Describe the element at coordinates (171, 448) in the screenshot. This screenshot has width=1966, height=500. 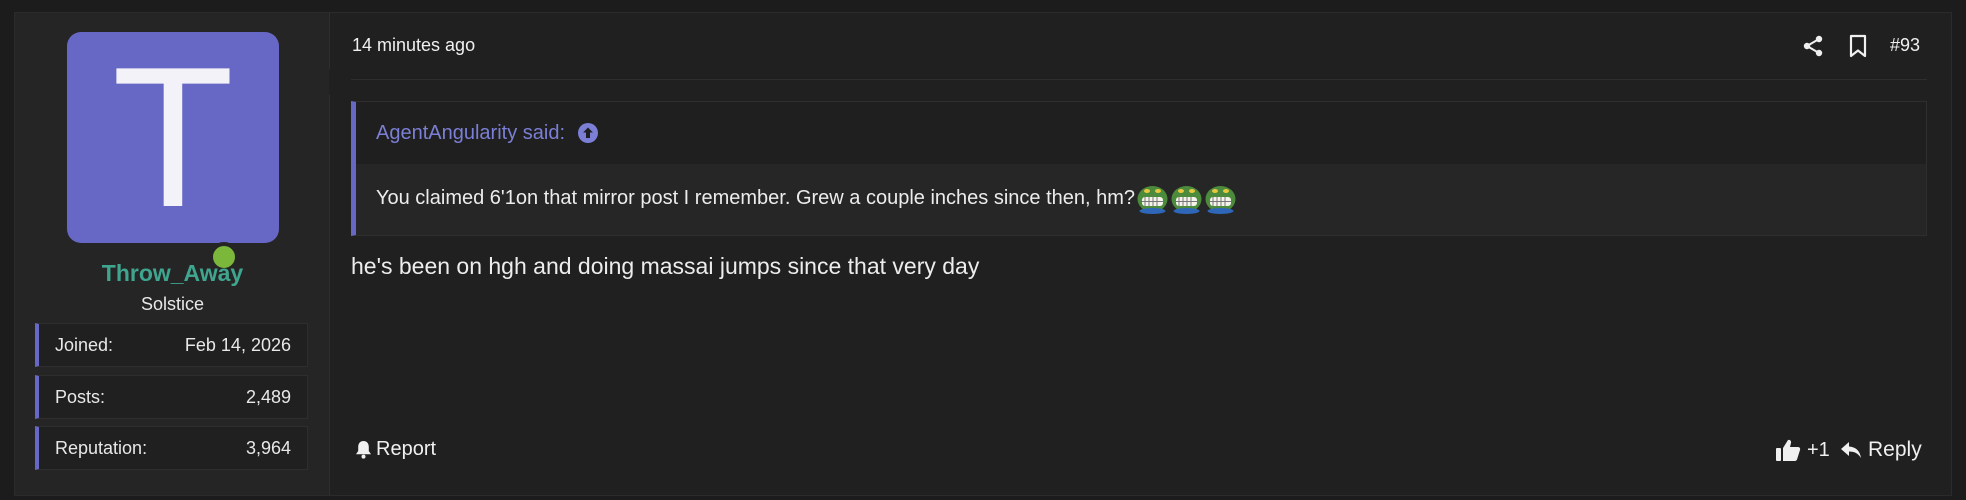
I see `stat-reputation: Reputation: 3,964` at that location.